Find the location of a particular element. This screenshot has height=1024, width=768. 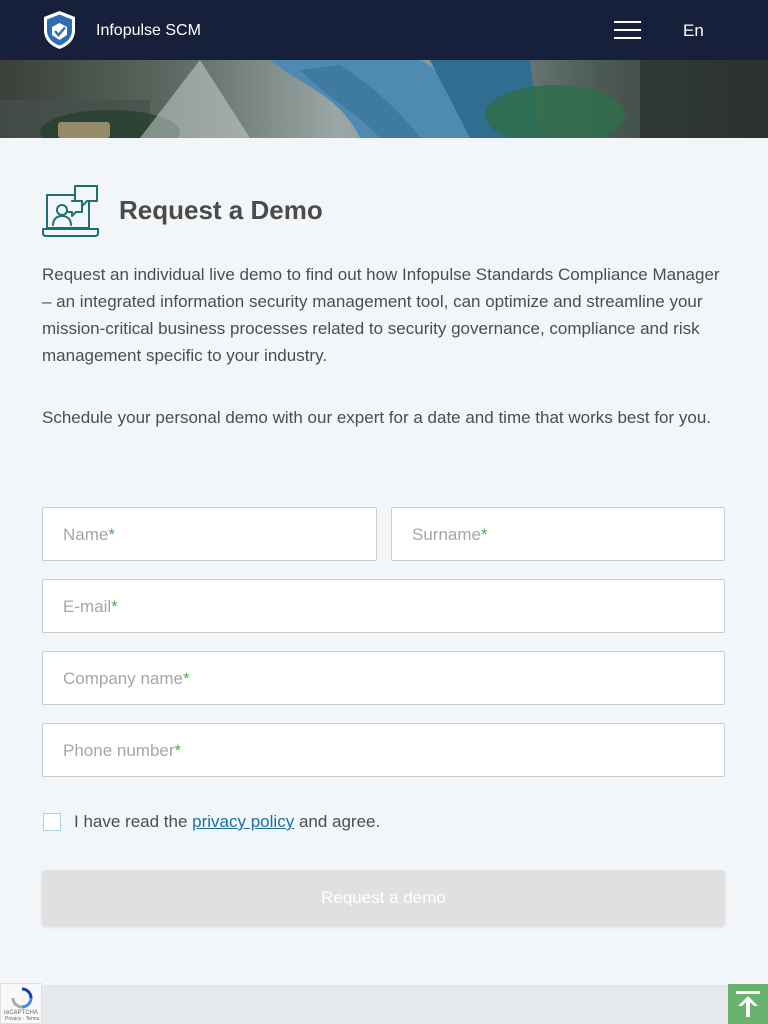

privacy-policy-link: privacy policy is located at coordinates (243, 821).